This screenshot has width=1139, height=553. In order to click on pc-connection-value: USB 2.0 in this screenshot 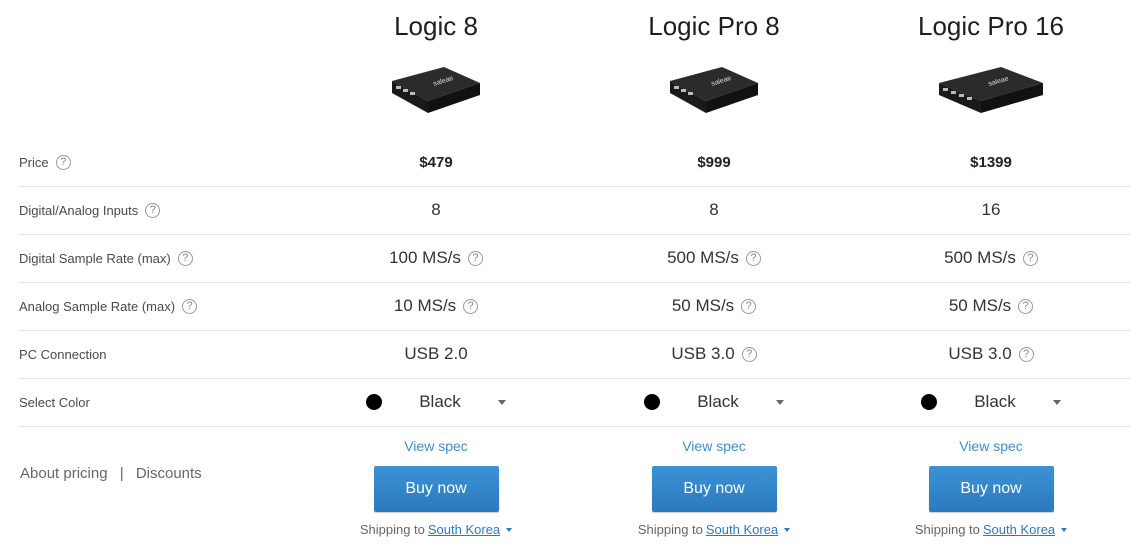, I will do `click(436, 353)`.